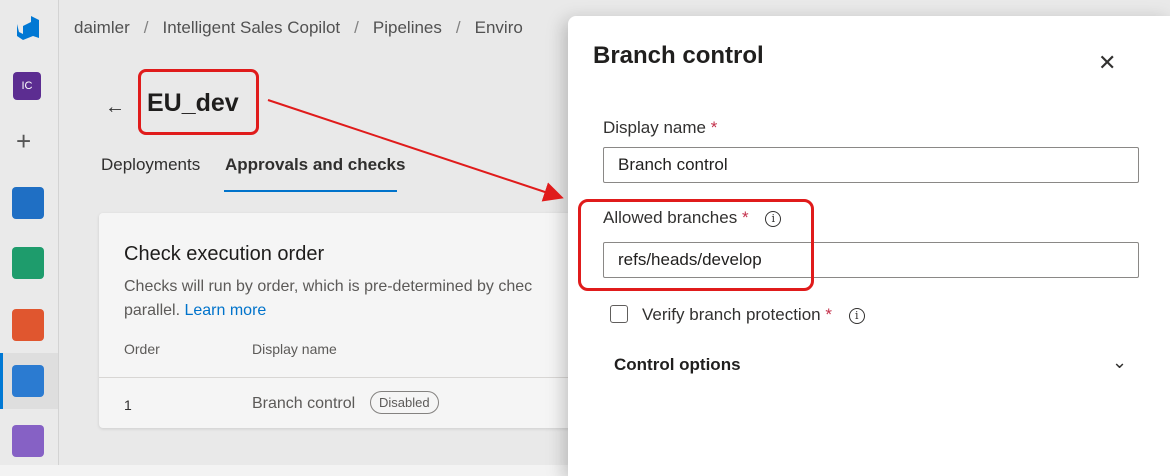 Image resolution: width=1170 pixels, height=476 pixels. I want to click on verify-branch-protection-label: Verify branch protection * i, so click(753, 315).